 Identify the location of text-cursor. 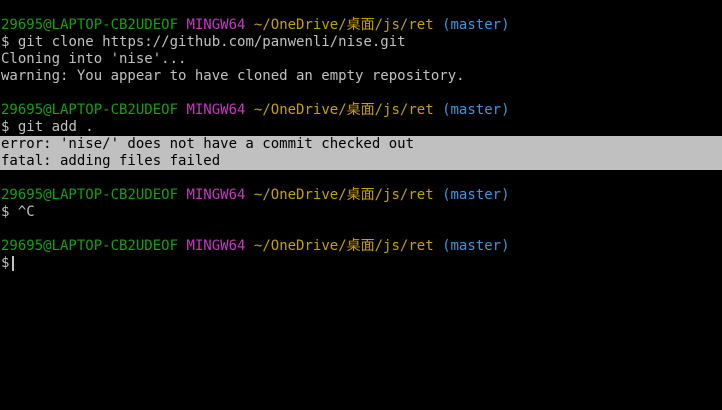
(13, 263).